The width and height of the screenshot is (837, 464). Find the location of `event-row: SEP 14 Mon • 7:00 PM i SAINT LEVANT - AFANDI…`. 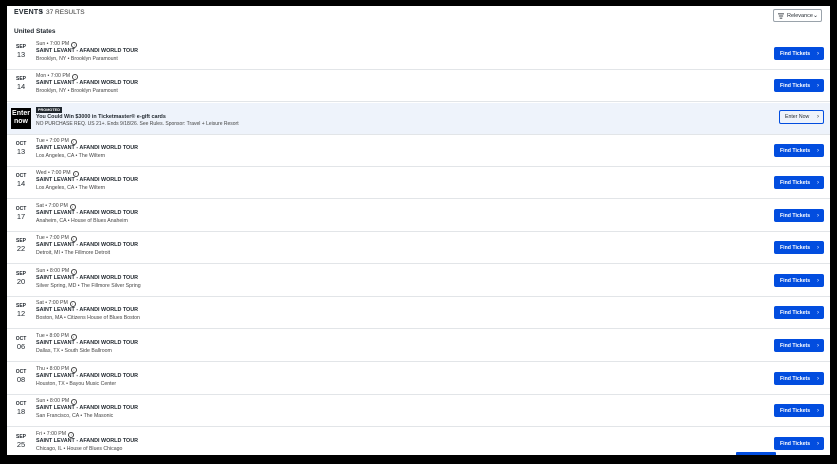

event-row: SEP 14 Mon • 7:00 PM i SAINT LEVANT - AFANDI… is located at coordinates (418, 86).